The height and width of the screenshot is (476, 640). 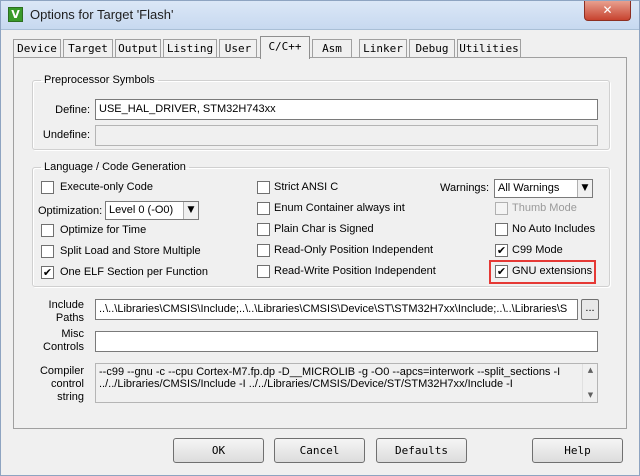 What do you see at coordinates (306, 187) in the screenshot?
I see `strict-ansi-label: Strict ANSI C` at bounding box center [306, 187].